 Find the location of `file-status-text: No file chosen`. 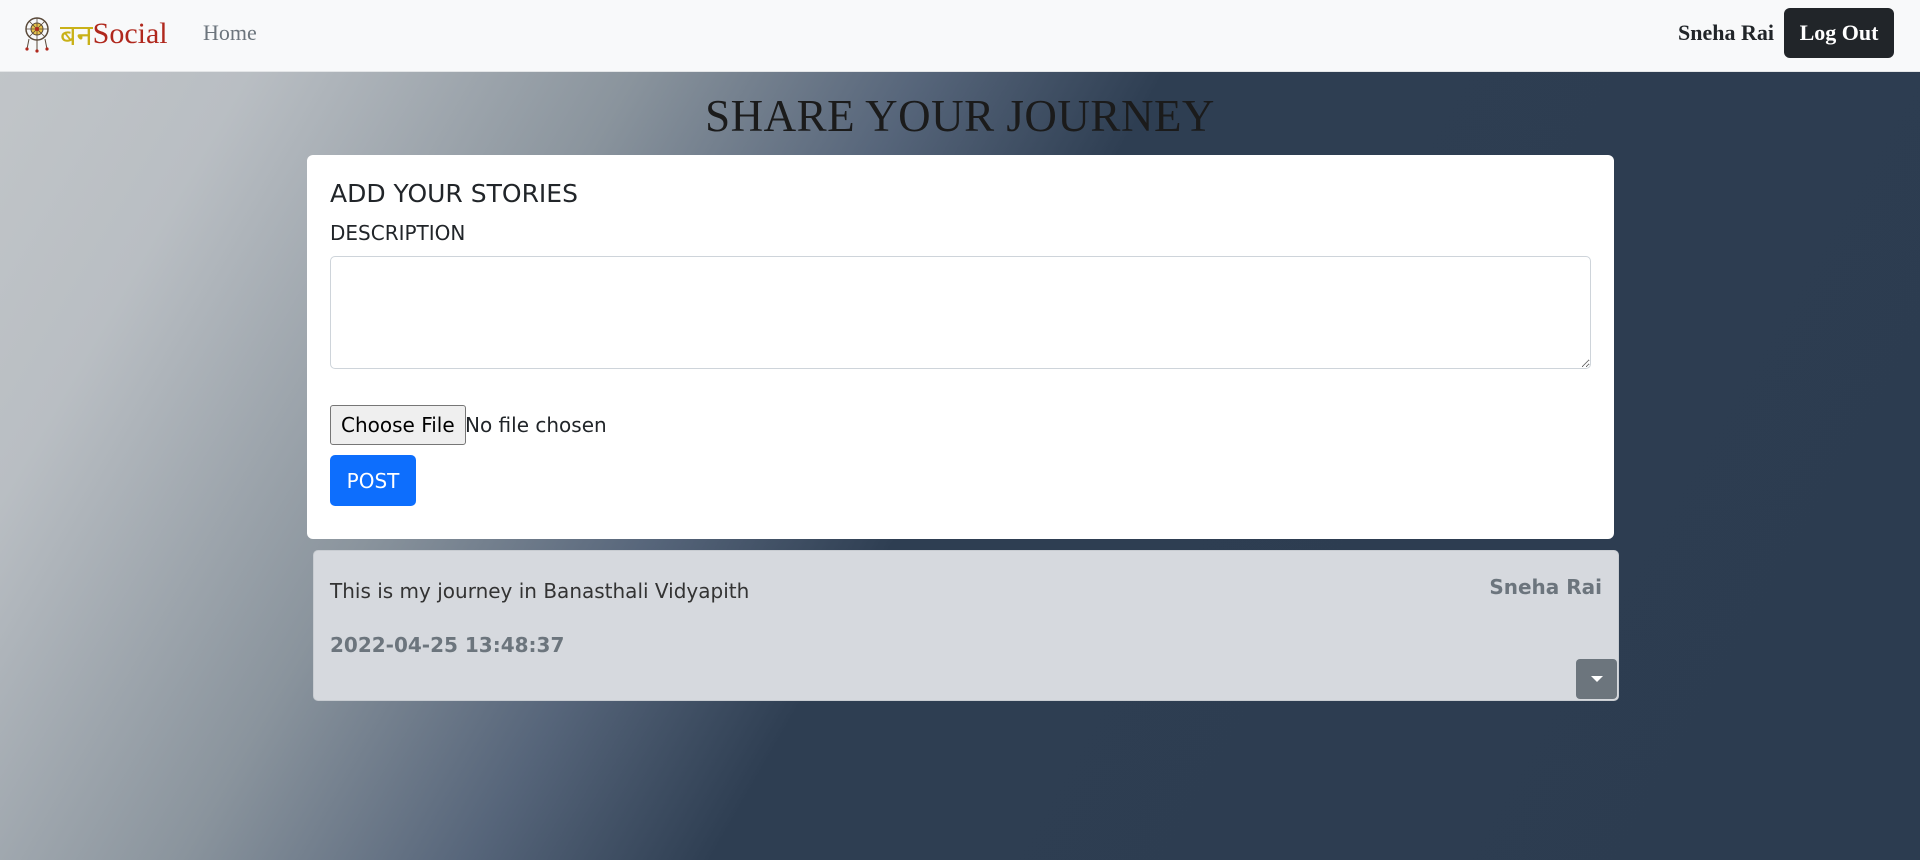

file-status-text: No file chosen is located at coordinates (536, 425).